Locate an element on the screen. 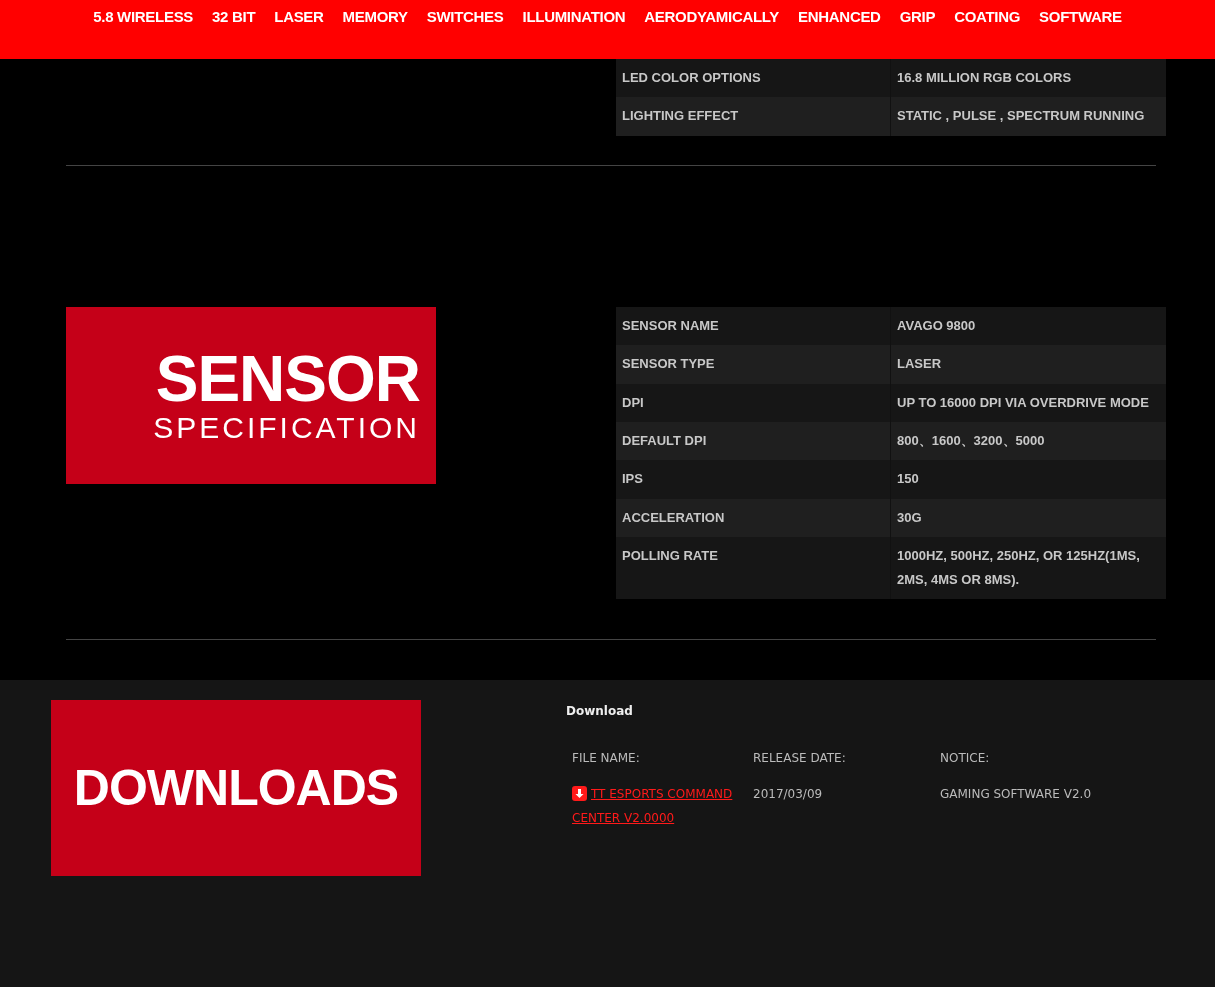 The height and width of the screenshot is (987, 1215). file-link: TT ESPORTS COMMAND CENTER V2.0000 is located at coordinates (662, 805).